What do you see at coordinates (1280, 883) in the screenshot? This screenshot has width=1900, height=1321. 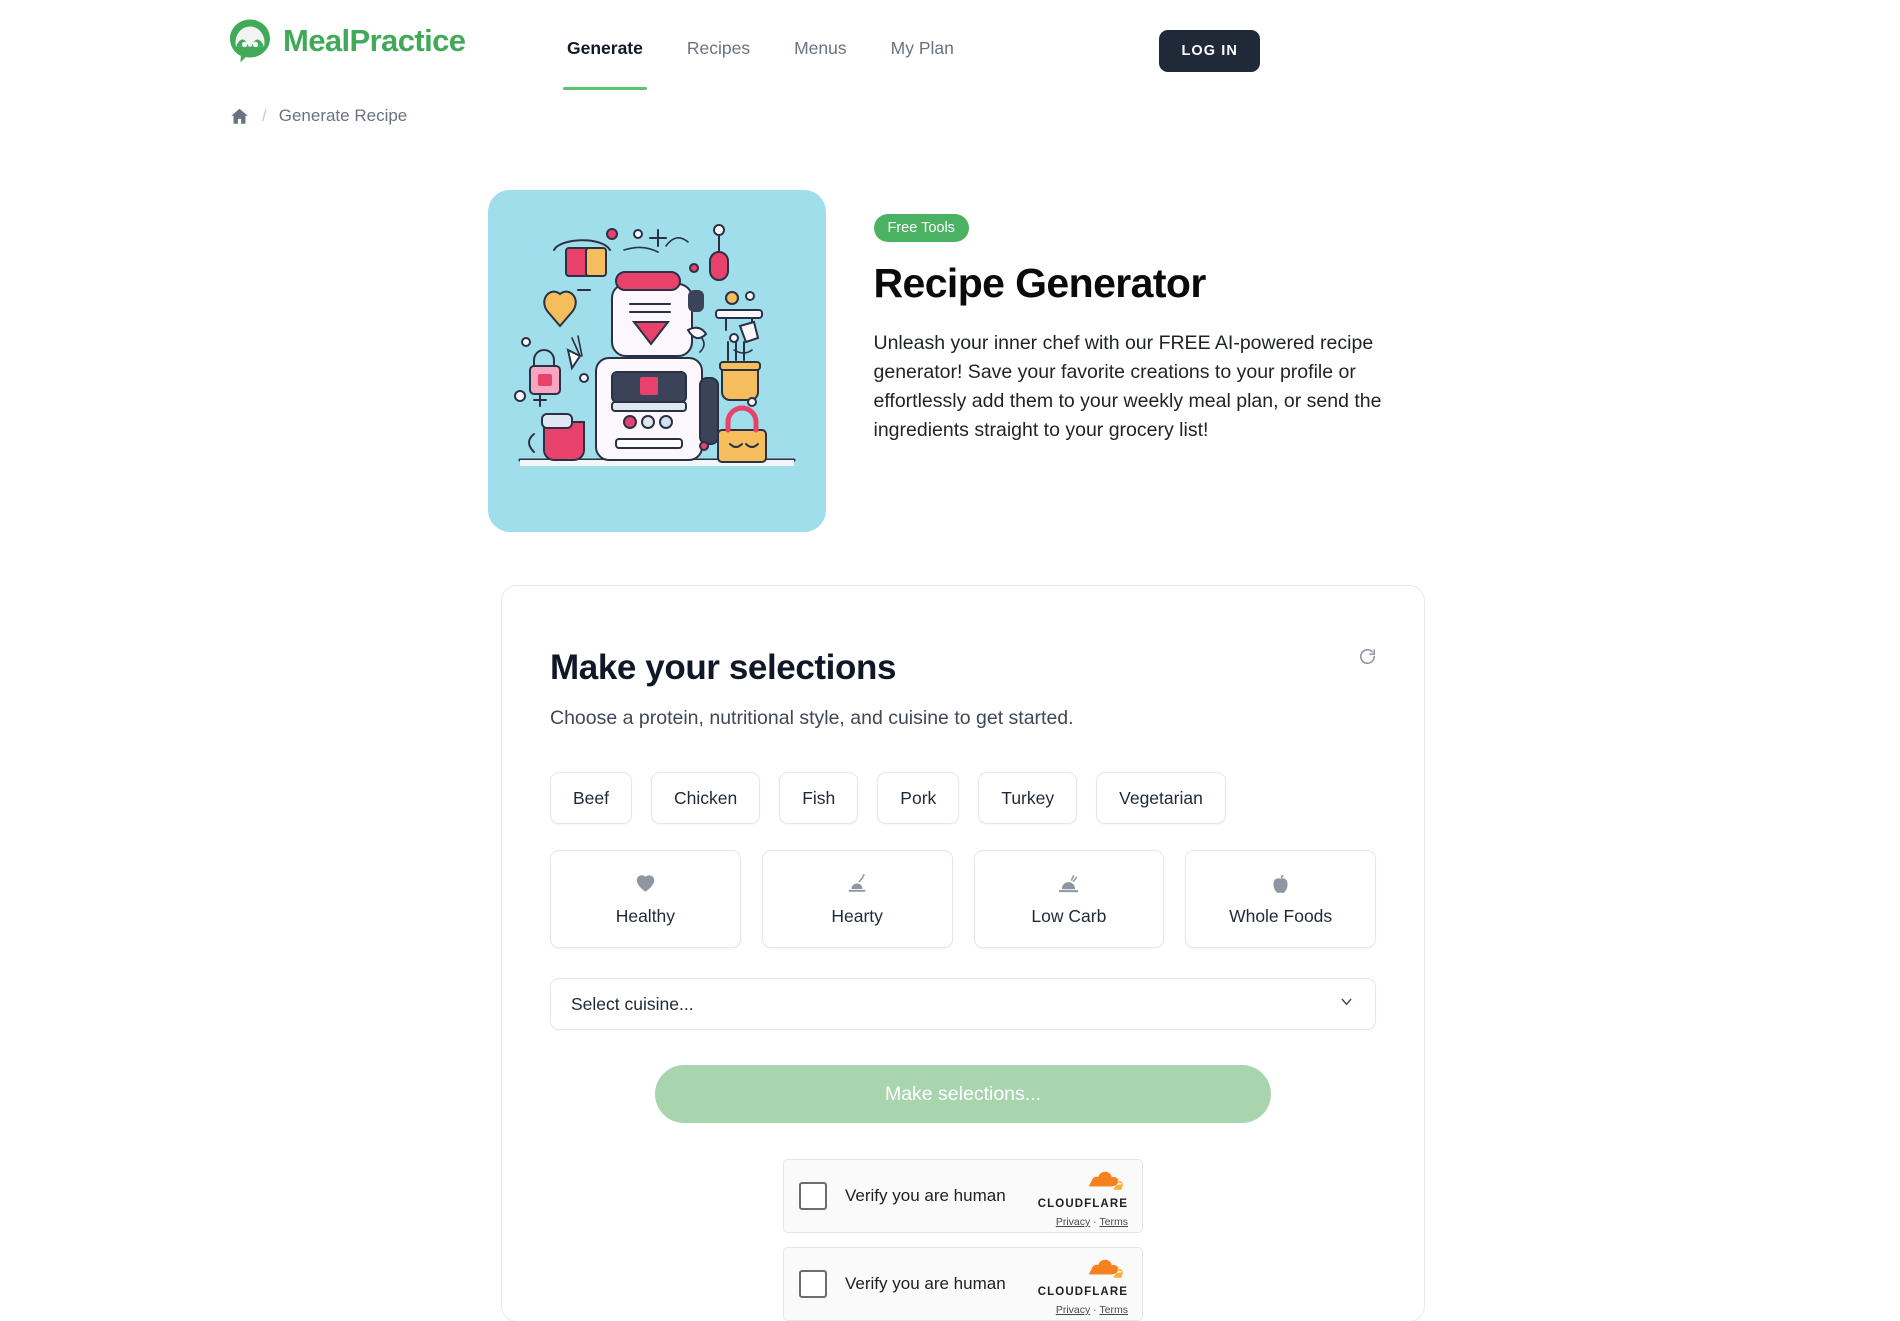 I see `apple-icon` at bounding box center [1280, 883].